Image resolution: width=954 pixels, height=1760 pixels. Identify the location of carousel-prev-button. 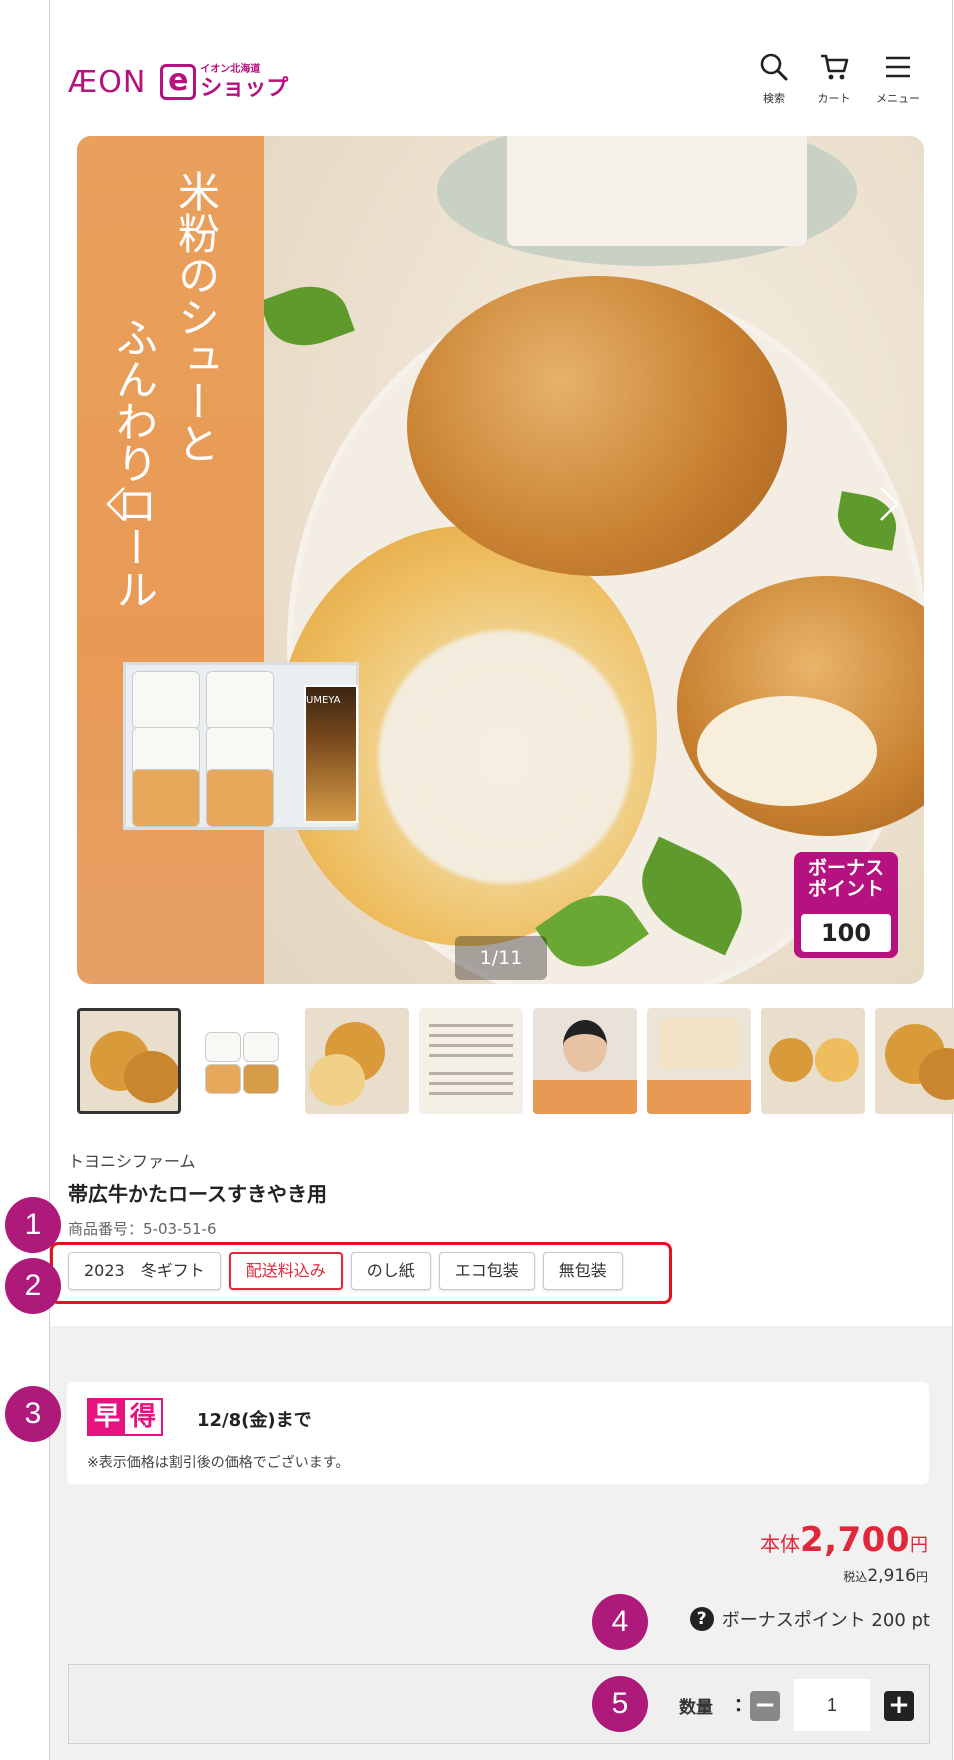
(117, 504).